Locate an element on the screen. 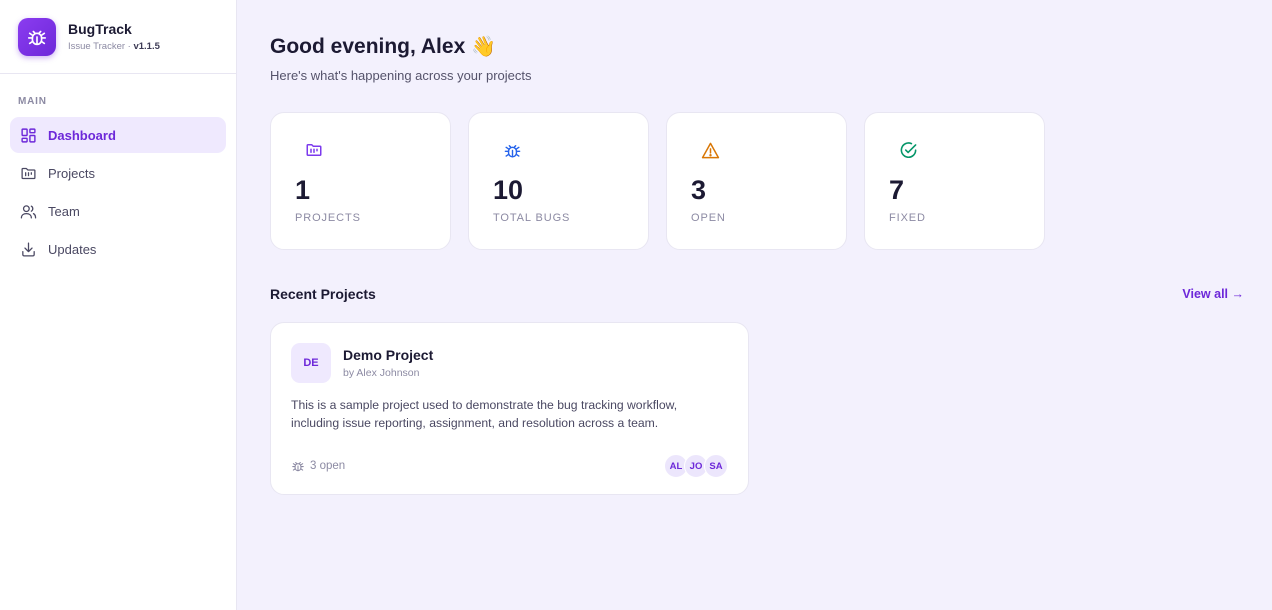 The width and height of the screenshot is (1272, 610). project-initials-badge: DE is located at coordinates (311, 363).